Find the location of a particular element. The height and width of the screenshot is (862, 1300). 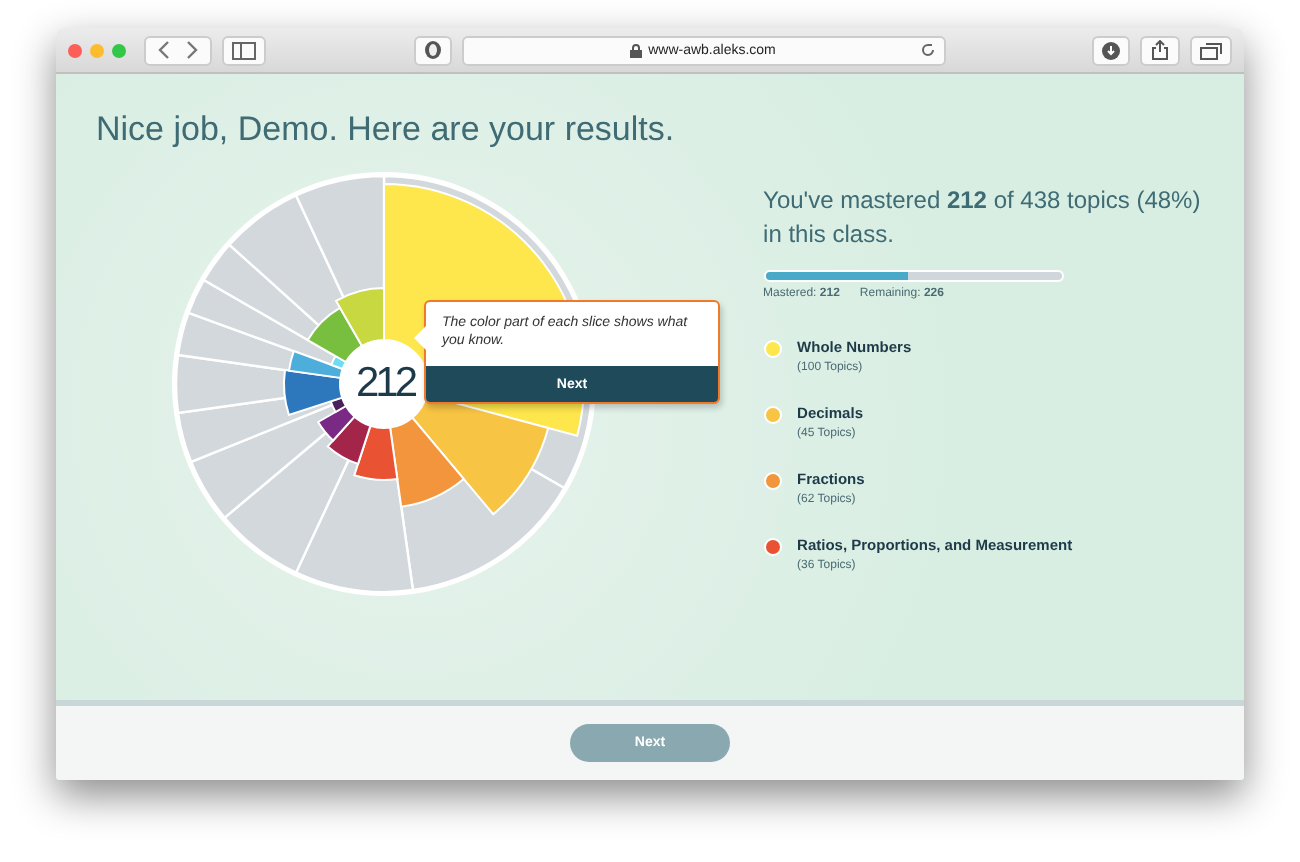

mastered-count: 212 is located at coordinates (384, 384).